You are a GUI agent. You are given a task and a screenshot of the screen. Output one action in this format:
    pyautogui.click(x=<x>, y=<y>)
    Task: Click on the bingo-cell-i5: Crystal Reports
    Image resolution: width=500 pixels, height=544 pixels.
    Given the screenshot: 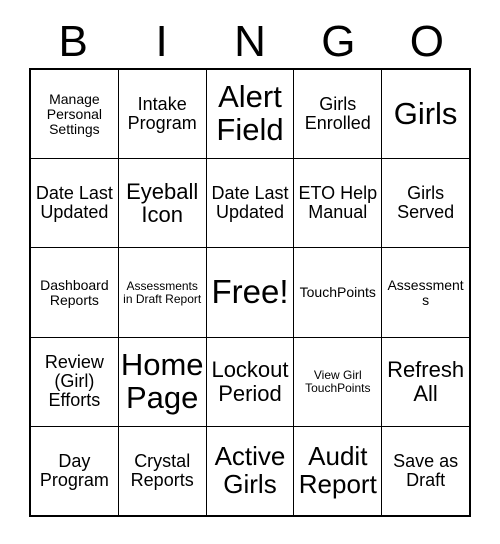 What is the action you would take?
    pyautogui.click(x=161, y=471)
    